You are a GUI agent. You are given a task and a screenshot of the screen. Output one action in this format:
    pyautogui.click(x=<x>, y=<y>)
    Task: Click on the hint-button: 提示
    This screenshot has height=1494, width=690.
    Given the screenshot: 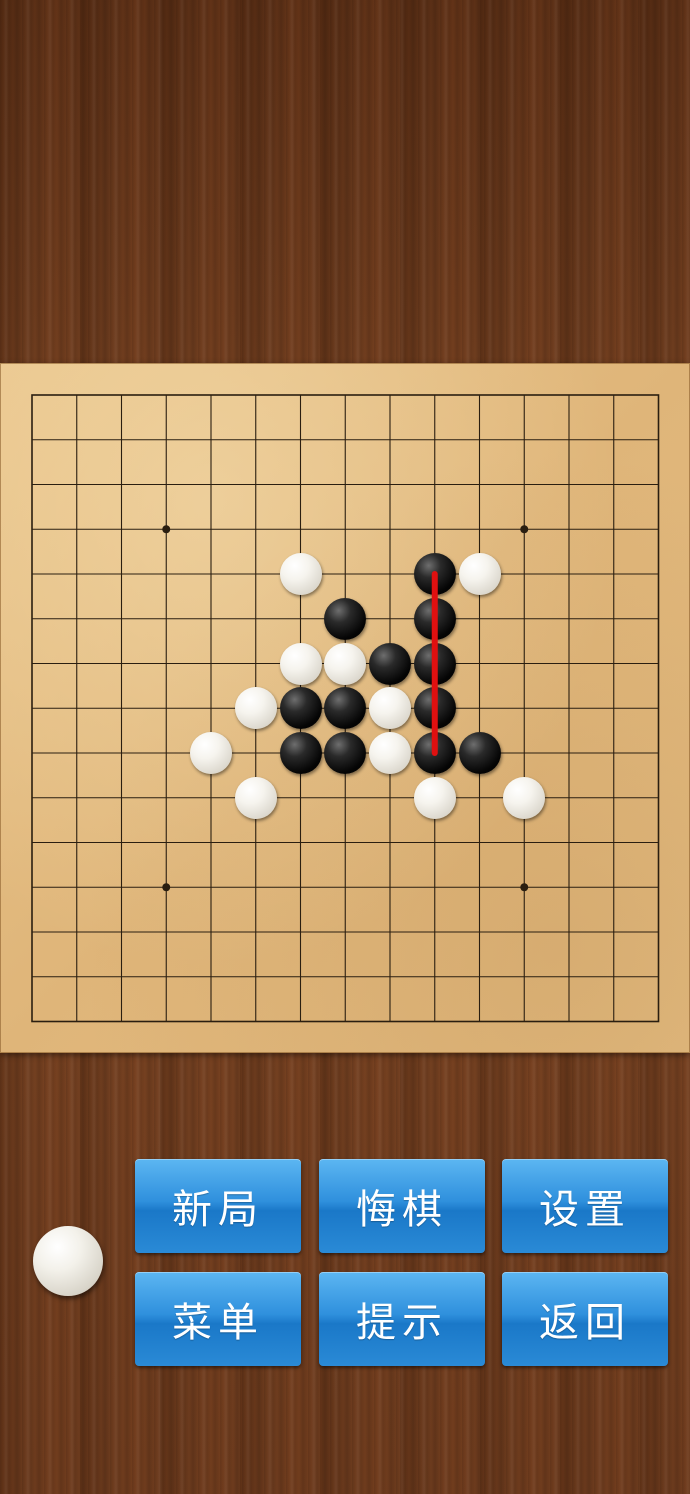 What is the action you would take?
    pyautogui.click(x=402, y=1319)
    